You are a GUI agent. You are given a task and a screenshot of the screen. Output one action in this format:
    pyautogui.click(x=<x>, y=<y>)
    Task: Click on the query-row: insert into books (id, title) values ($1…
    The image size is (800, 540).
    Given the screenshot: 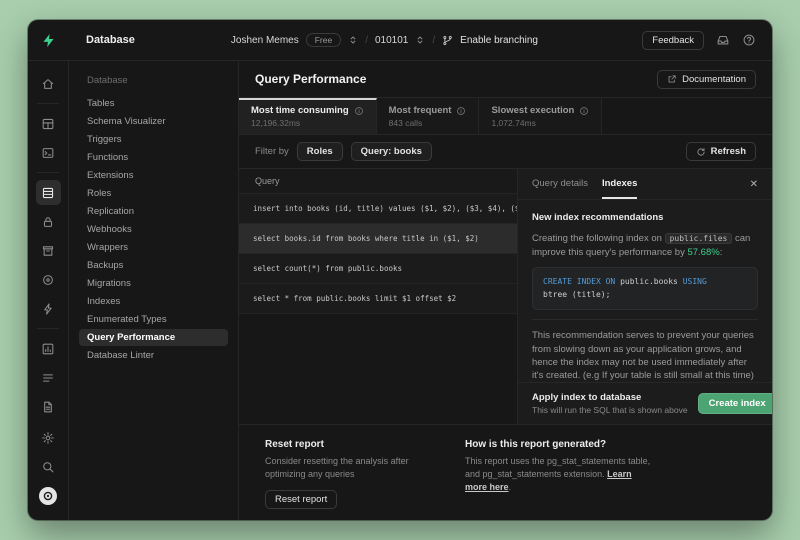 What is the action you would take?
    pyautogui.click(x=378, y=209)
    